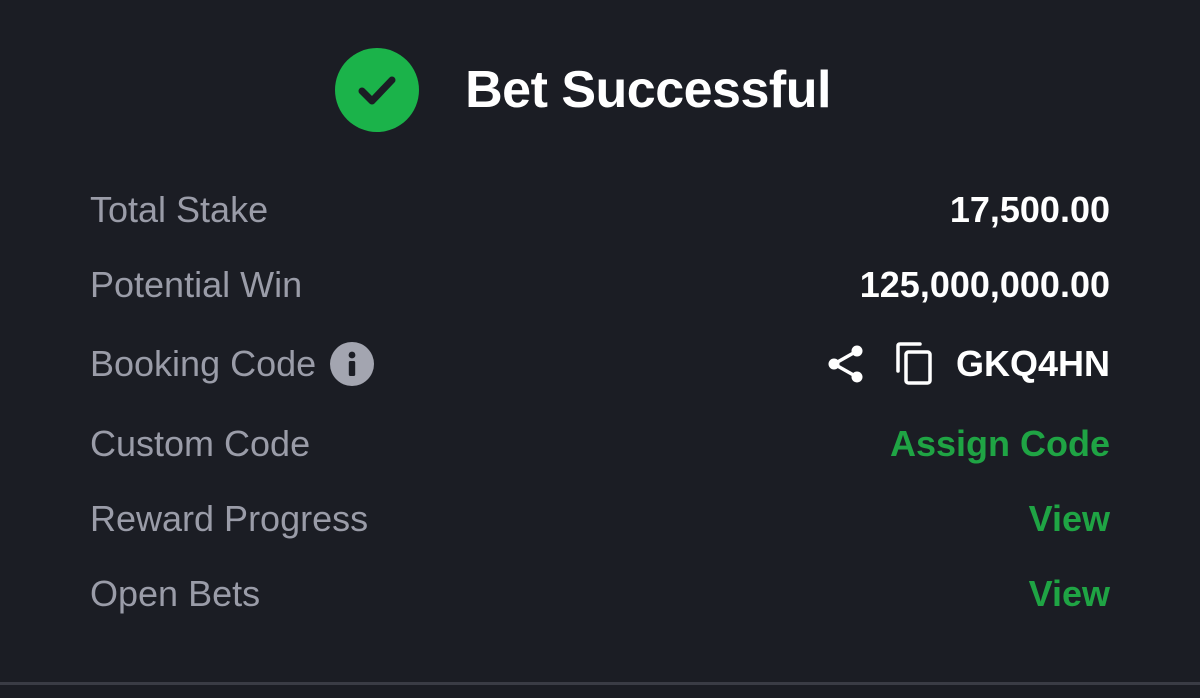 Image resolution: width=1200 pixels, height=698 pixels. Describe the element at coordinates (600, 519) in the screenshot. I see `reward-progress-row: Reward Progress View` at that location.